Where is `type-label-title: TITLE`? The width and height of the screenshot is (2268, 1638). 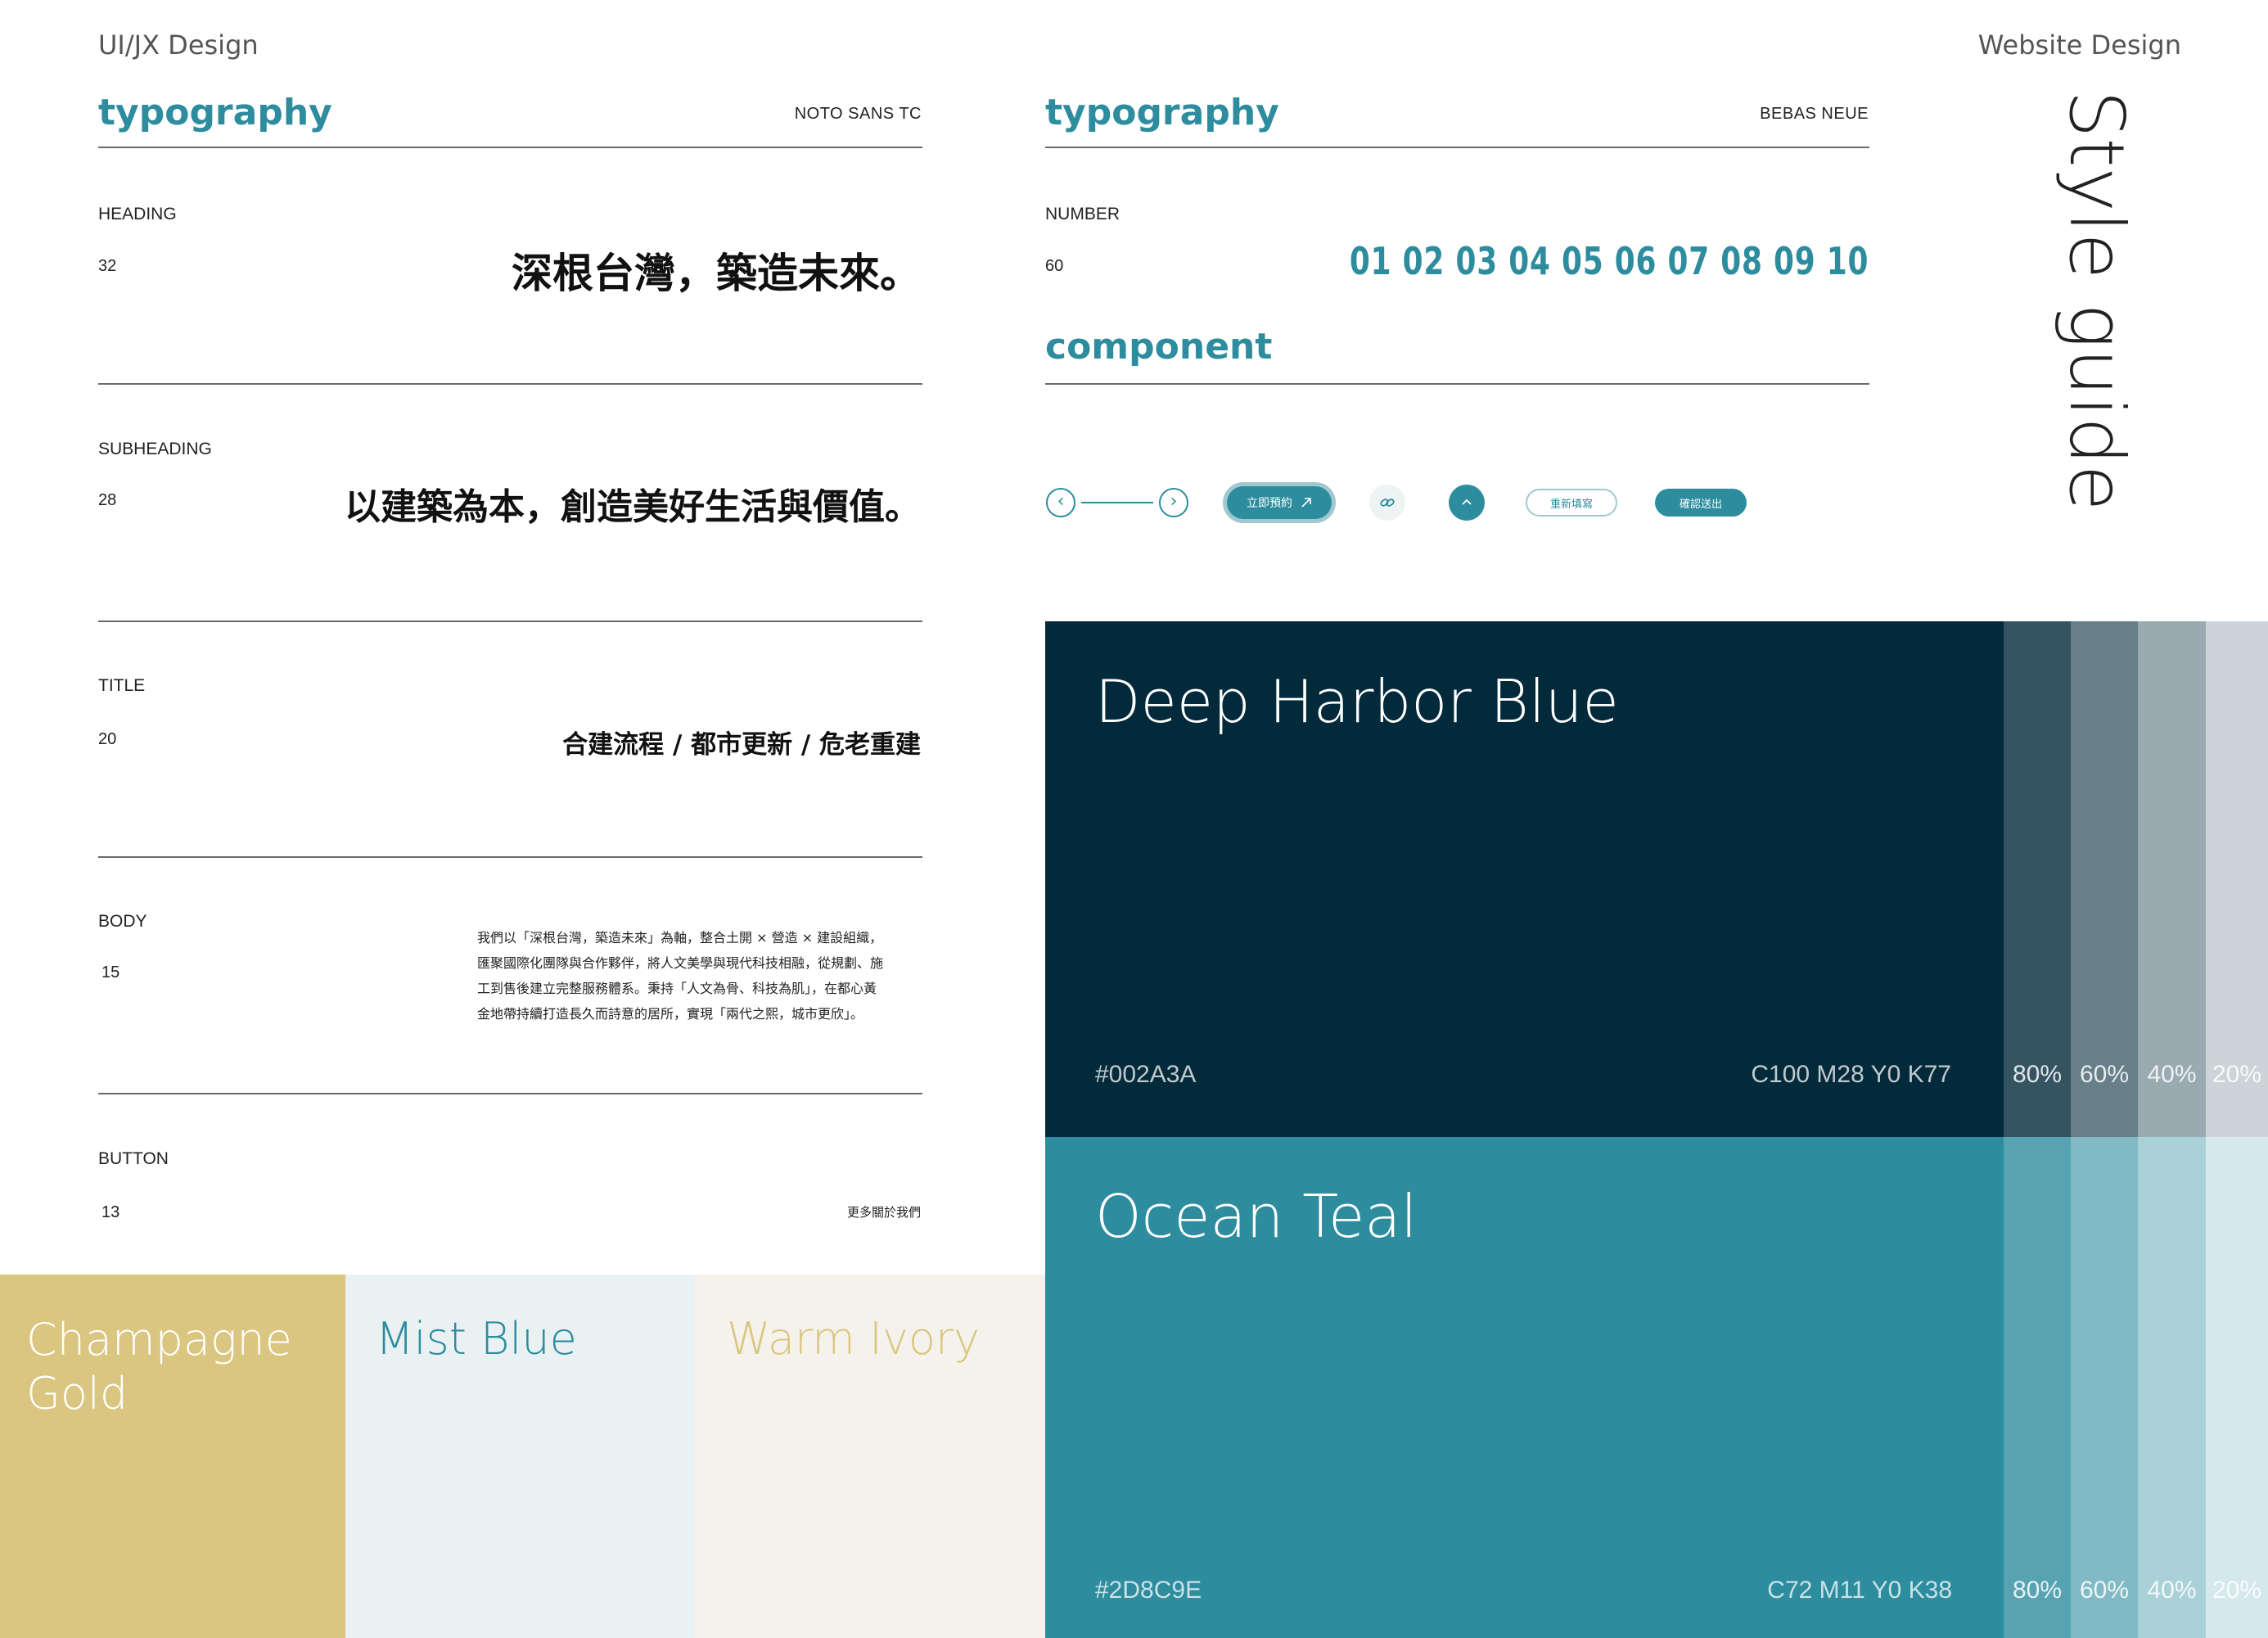
type-label-title: TITLE is located at coordinates (122, 686).